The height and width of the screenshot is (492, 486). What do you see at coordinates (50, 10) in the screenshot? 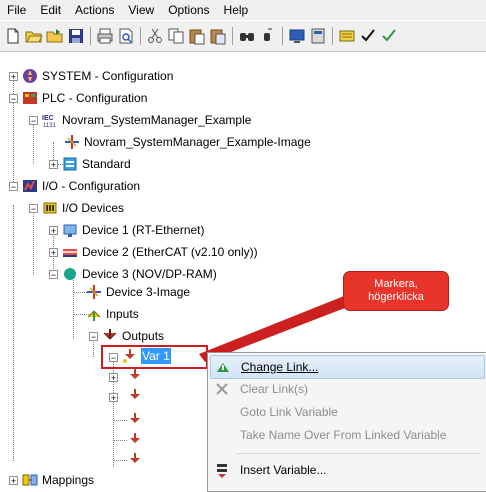
I see `menu-edit: Edit` at bounding box center [50, 10].